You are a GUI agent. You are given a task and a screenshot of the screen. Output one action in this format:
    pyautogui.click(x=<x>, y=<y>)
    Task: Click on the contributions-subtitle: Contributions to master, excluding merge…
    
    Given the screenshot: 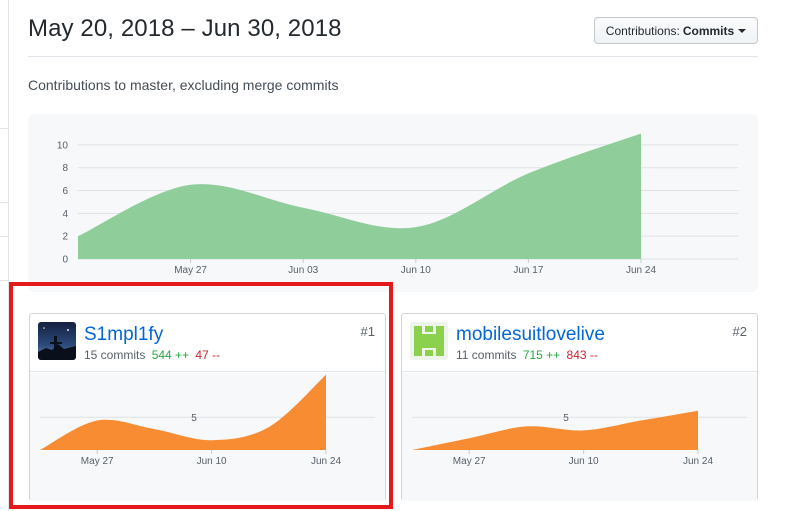 What is the action you would take?
    pyautogui.click(x=183, y=85)
    